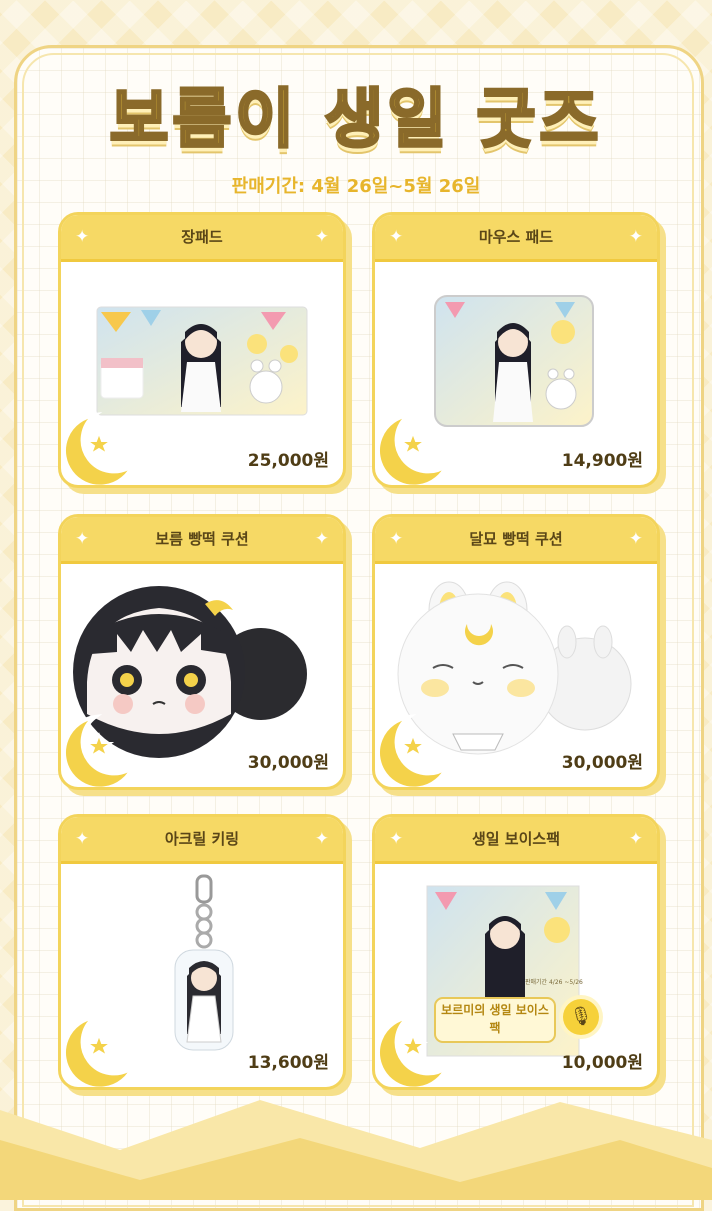 The height and width of the screenshot is (1211, 712). I want to click on product-card-desk-pad: ✦ 장패드 ✦ 25,000원, so click(202, 350).